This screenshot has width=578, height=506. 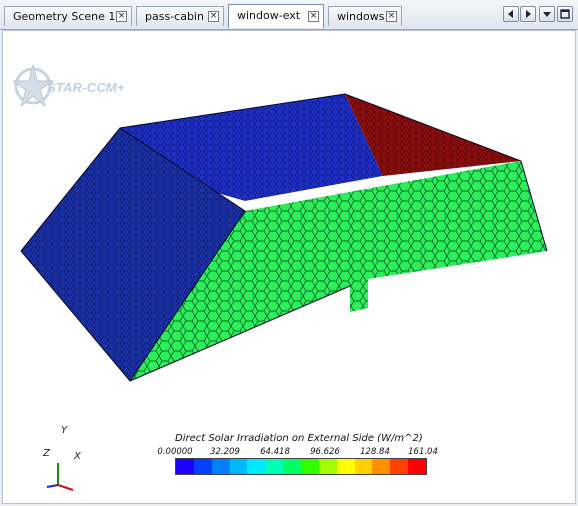 I want to click on tab-geometry-scene-1: Geometry Scene 1 ×, so click(x=68, y=16).